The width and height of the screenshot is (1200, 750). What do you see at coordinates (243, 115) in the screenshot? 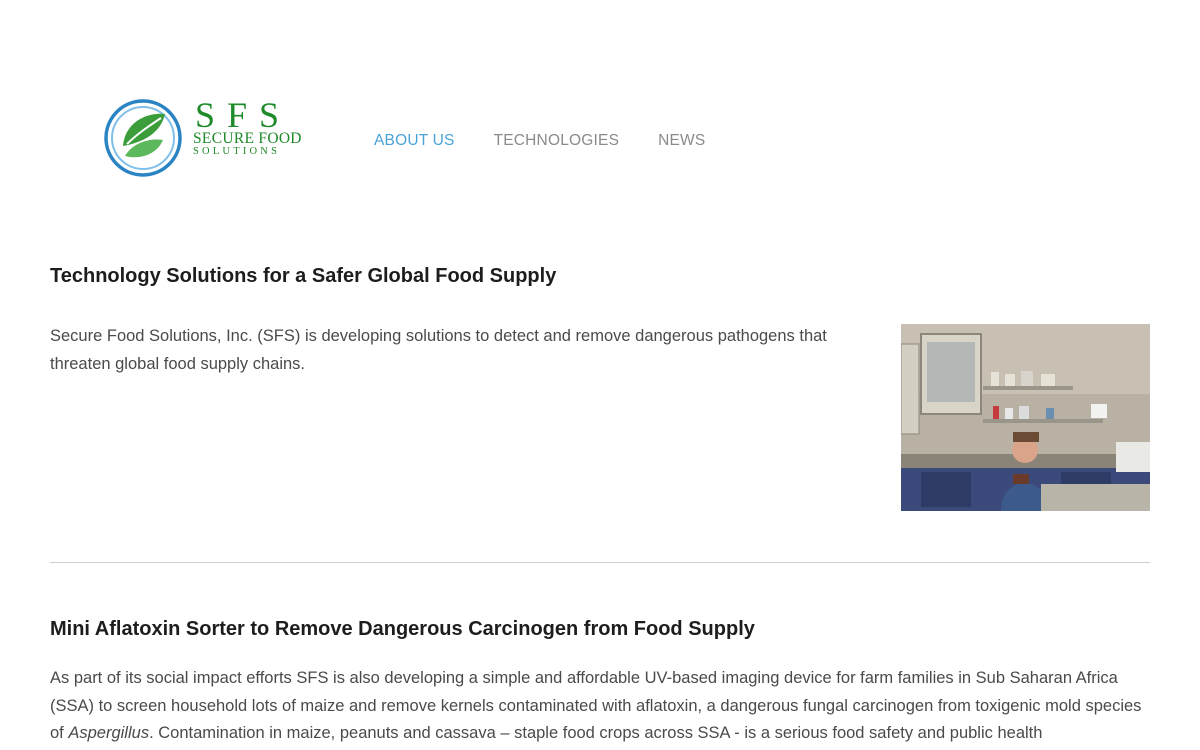
I see `logo-abbreviation: SFS` at bounding box center [243, 115].